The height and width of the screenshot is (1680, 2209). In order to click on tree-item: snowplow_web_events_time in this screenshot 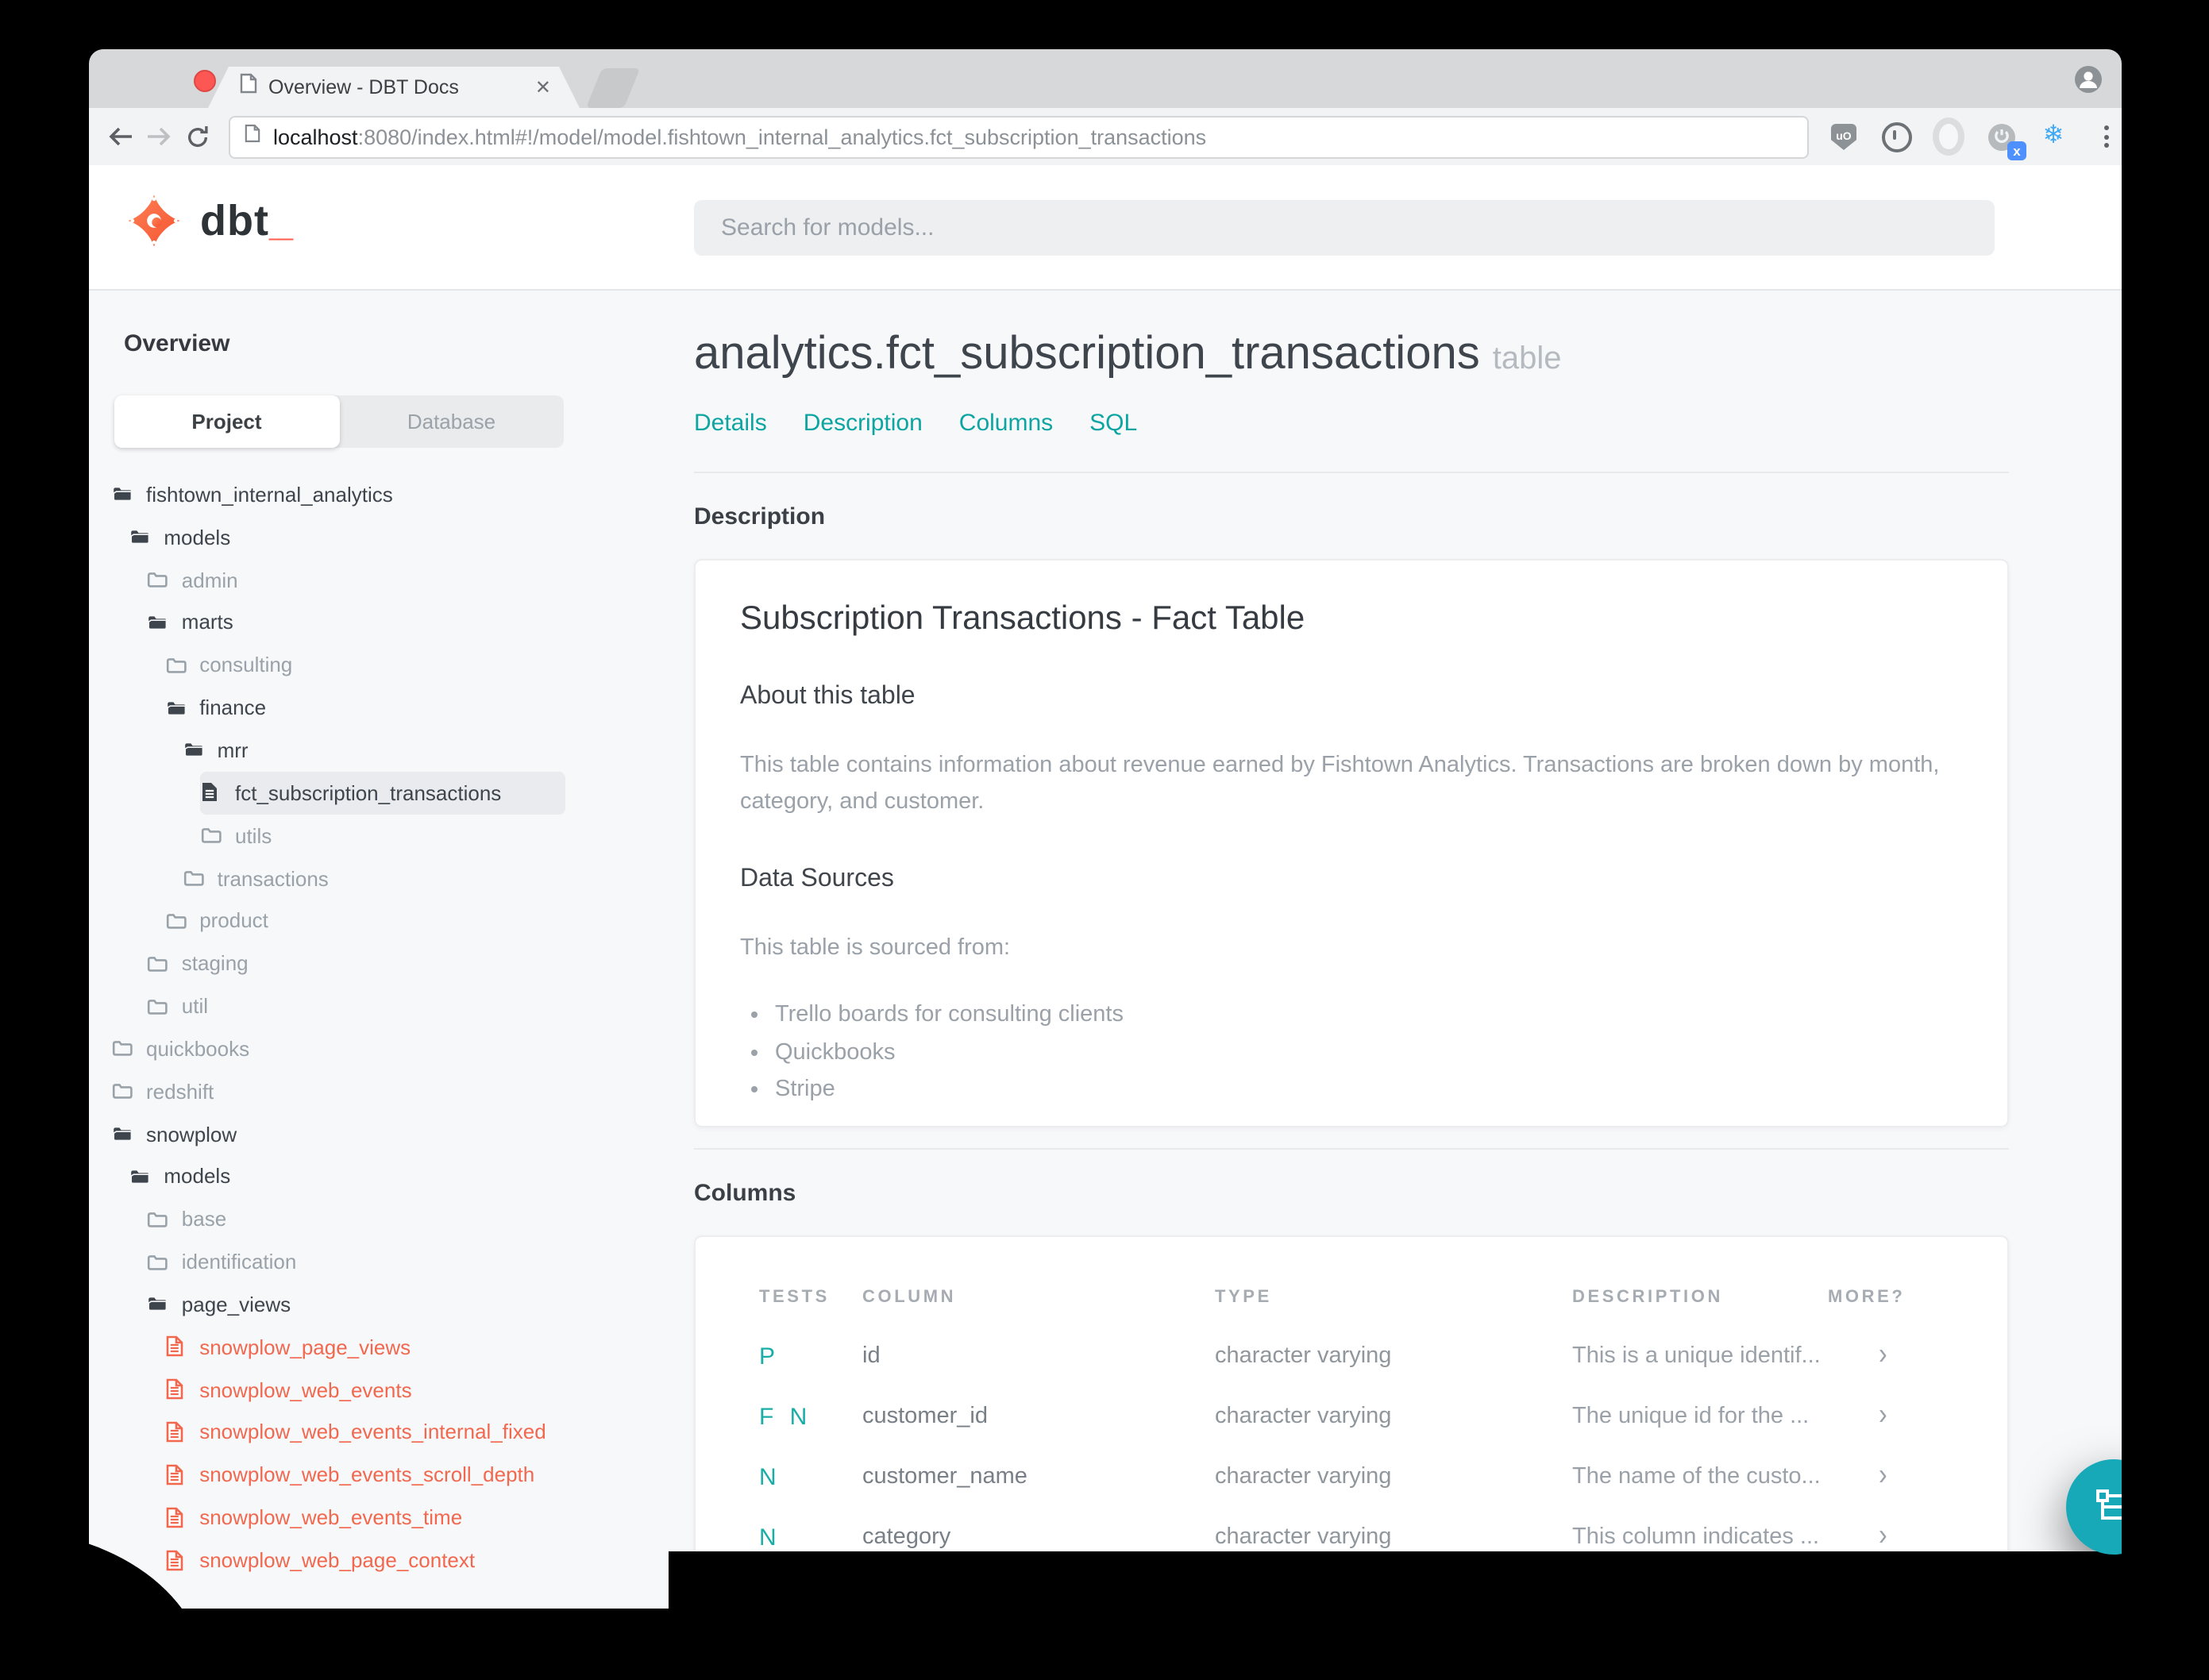, I will do `click(416, 1518)`.